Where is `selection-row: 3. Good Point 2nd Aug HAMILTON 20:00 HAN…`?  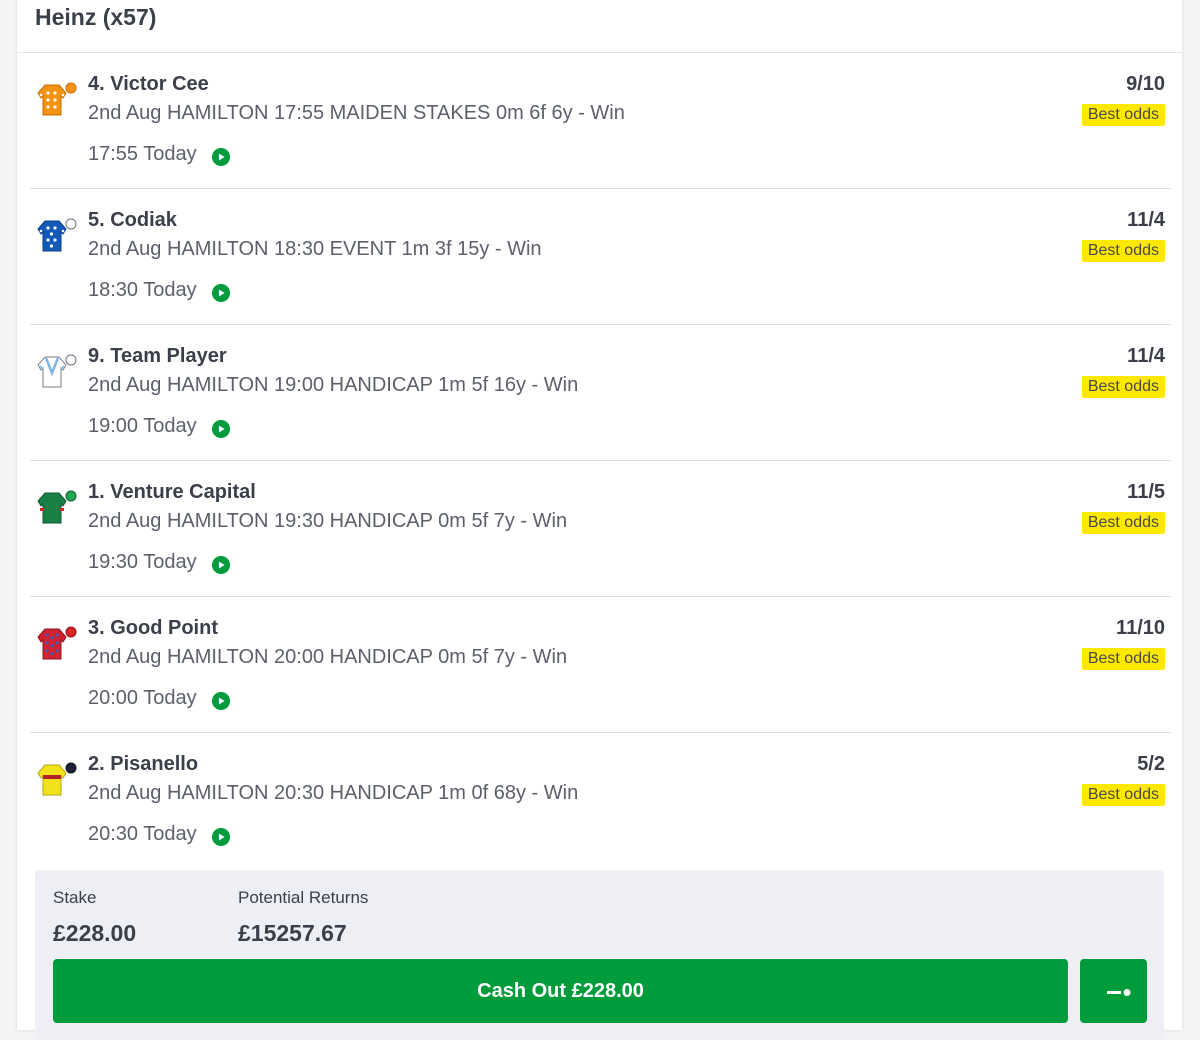
selection-row: 3. Good Point 2nd Aug HAMILTON 20:00 HAN… is located at coordinates (600, 665).